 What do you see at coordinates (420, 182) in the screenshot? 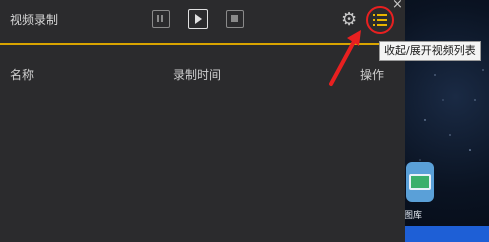
I see `gallery-desktop-icon` at bounding box center [420, 182].